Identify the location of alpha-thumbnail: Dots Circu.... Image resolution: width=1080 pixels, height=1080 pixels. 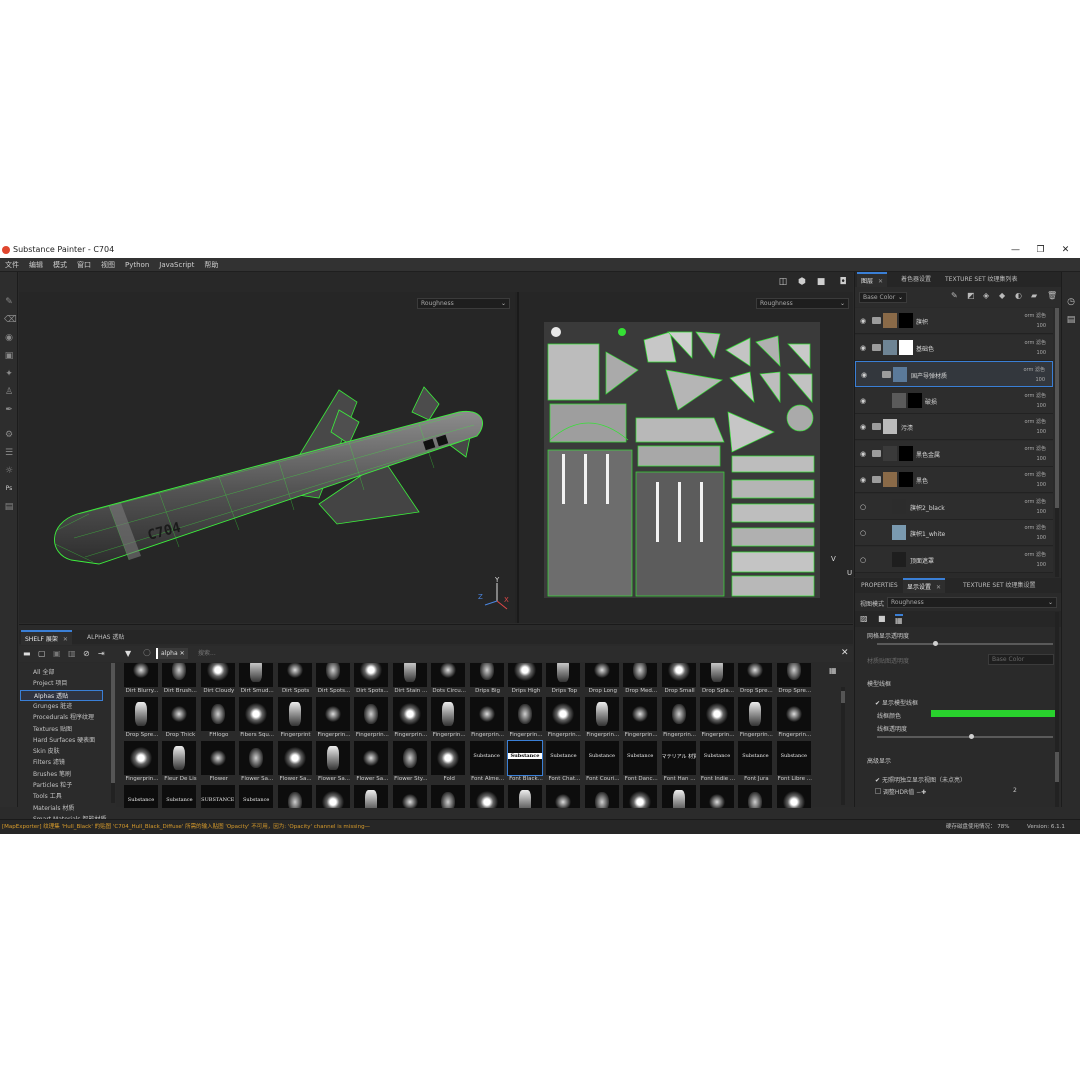
(449, 680).